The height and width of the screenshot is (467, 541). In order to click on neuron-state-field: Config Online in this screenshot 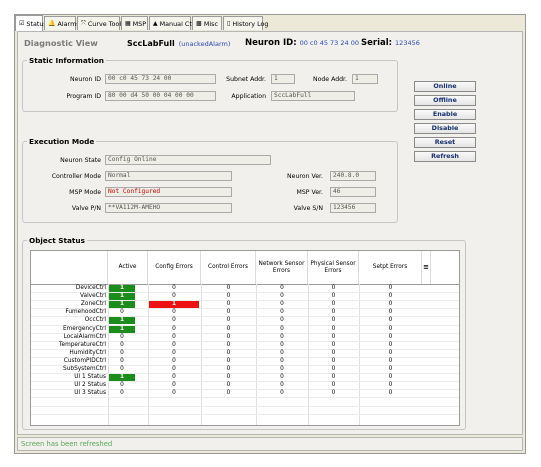, I will do `click(188, 160)`.